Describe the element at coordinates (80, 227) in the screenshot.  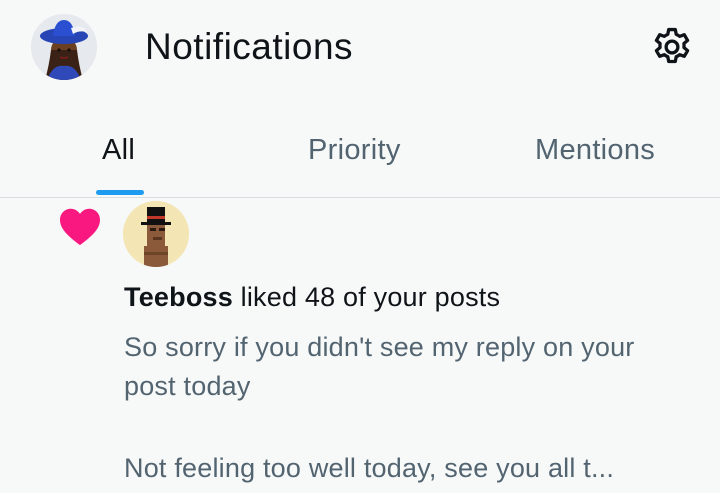
I see `heart-icon` at that location.